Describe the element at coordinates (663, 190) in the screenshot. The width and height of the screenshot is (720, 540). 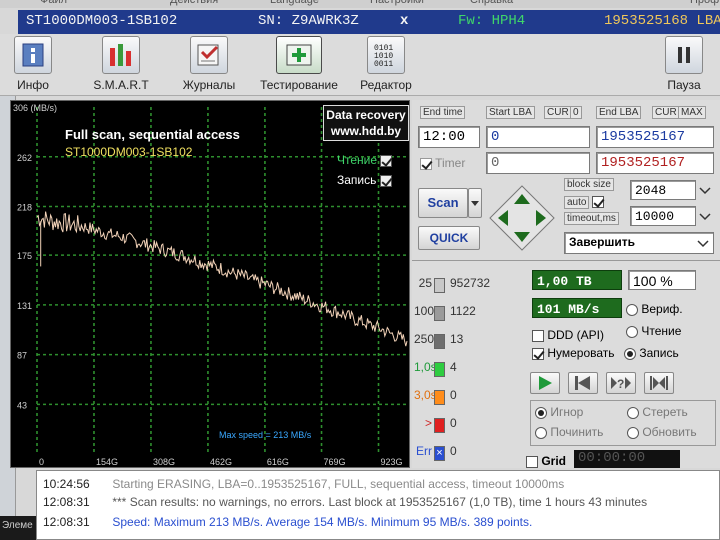
I see `block-size-select: 2048` at that location.